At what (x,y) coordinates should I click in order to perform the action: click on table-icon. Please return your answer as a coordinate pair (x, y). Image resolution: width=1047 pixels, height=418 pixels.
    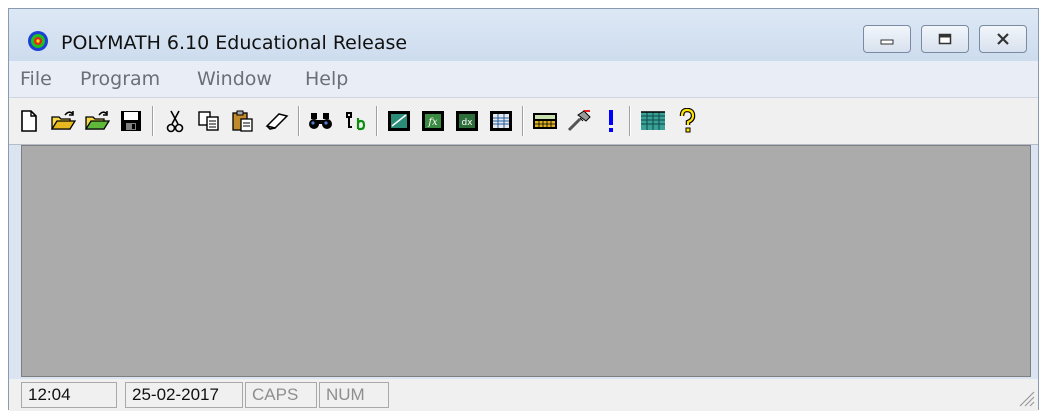
    Looking at the image, I should click on (501, 121).